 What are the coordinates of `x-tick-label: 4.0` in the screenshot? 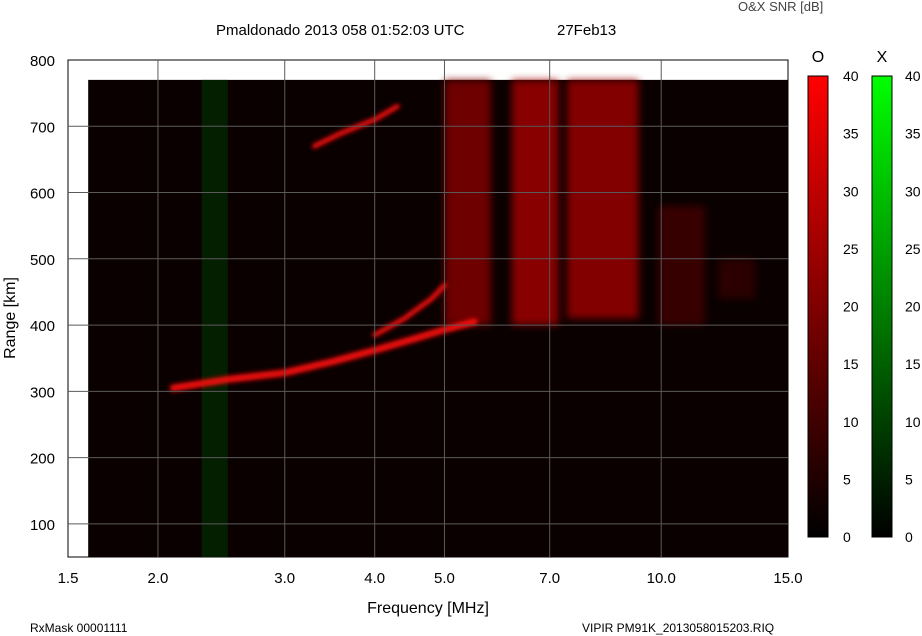 It's located at (374, 578).